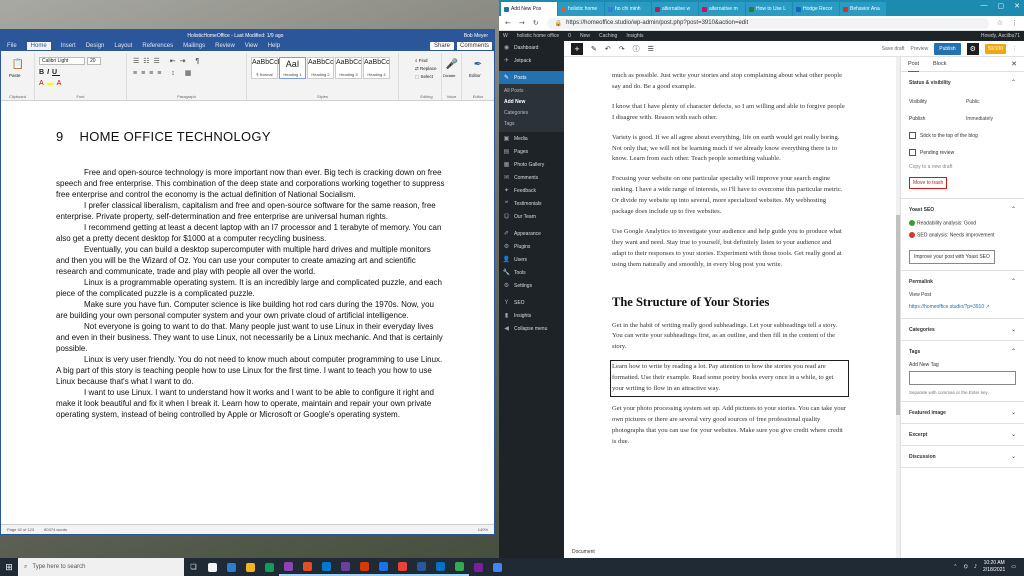  I want to click on info-icon: ⓘ, so click(636, 49).